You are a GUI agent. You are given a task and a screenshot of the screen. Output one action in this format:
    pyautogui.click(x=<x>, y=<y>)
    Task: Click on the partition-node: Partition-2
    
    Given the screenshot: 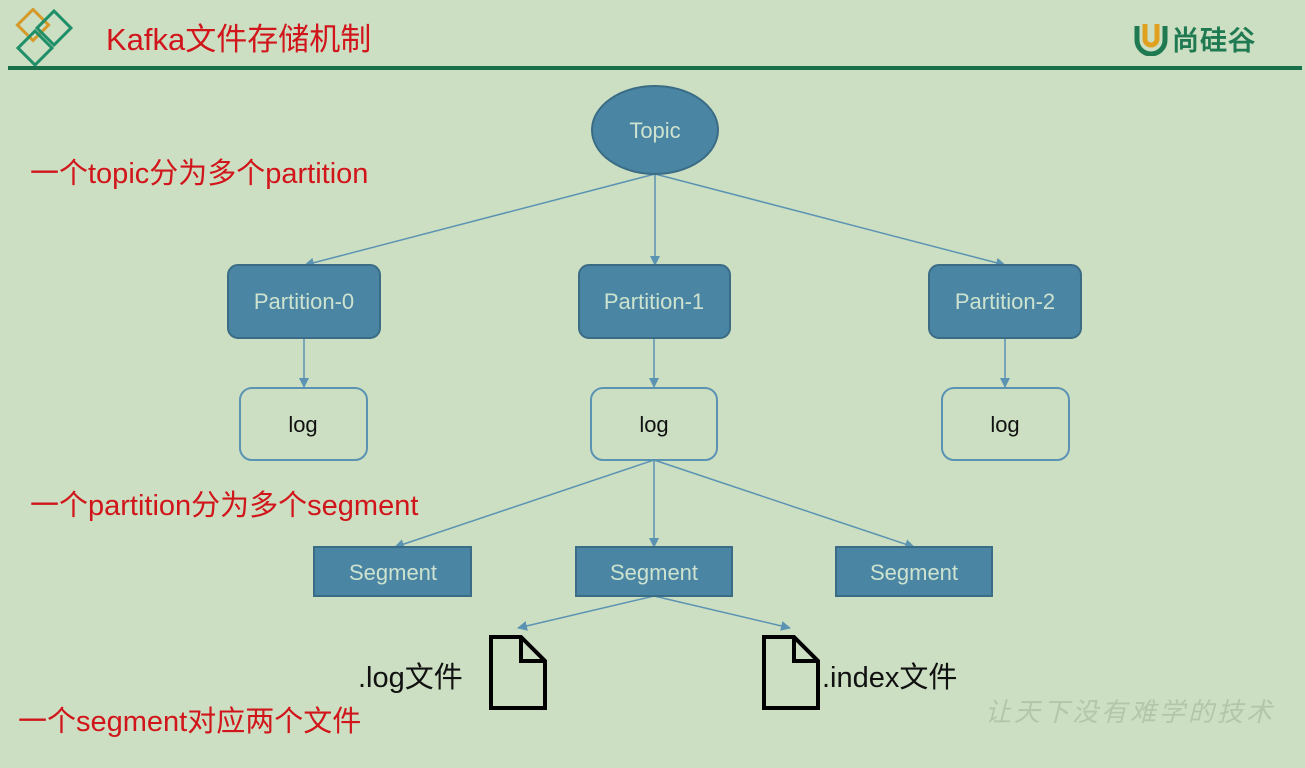 What is the action you would take?
    pyautogui.click(x=1005, y=301)
    